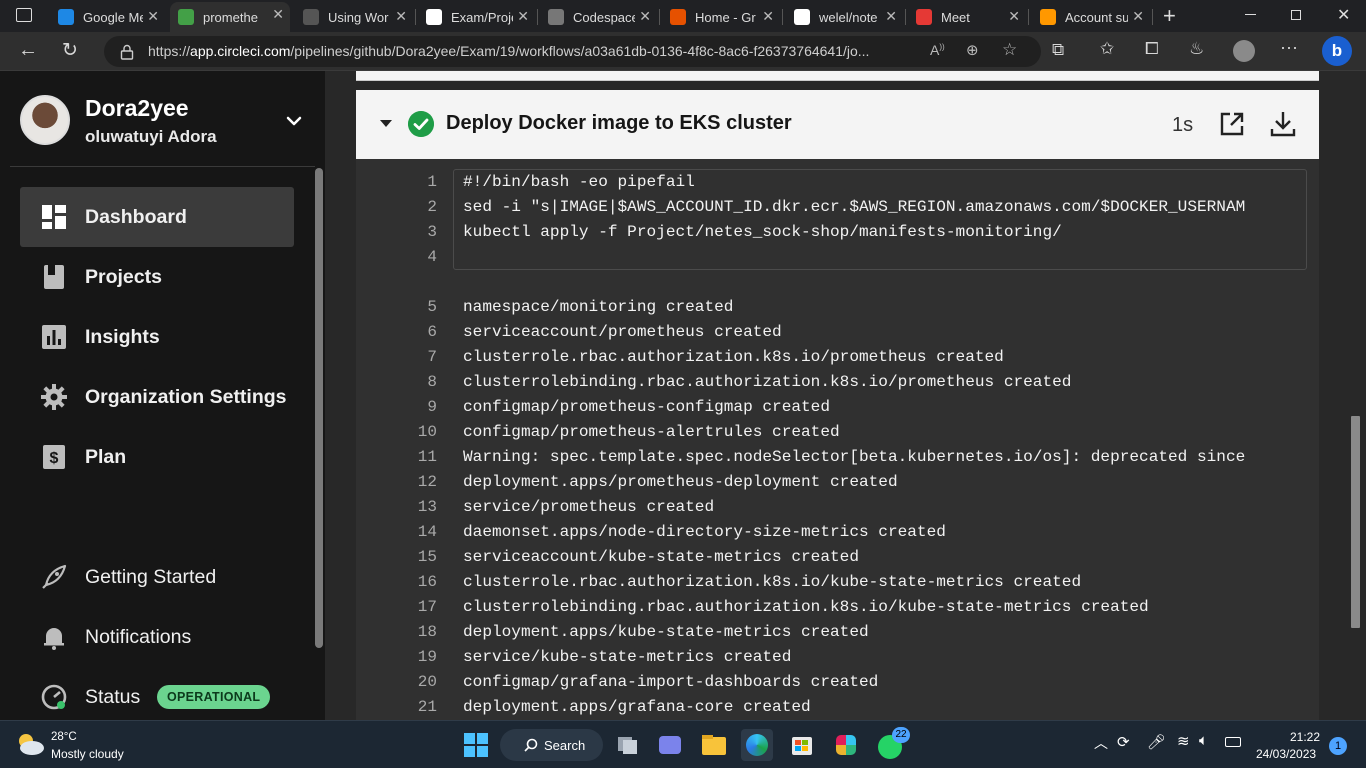  I want to click on line-number: 14, so click(427, 532).